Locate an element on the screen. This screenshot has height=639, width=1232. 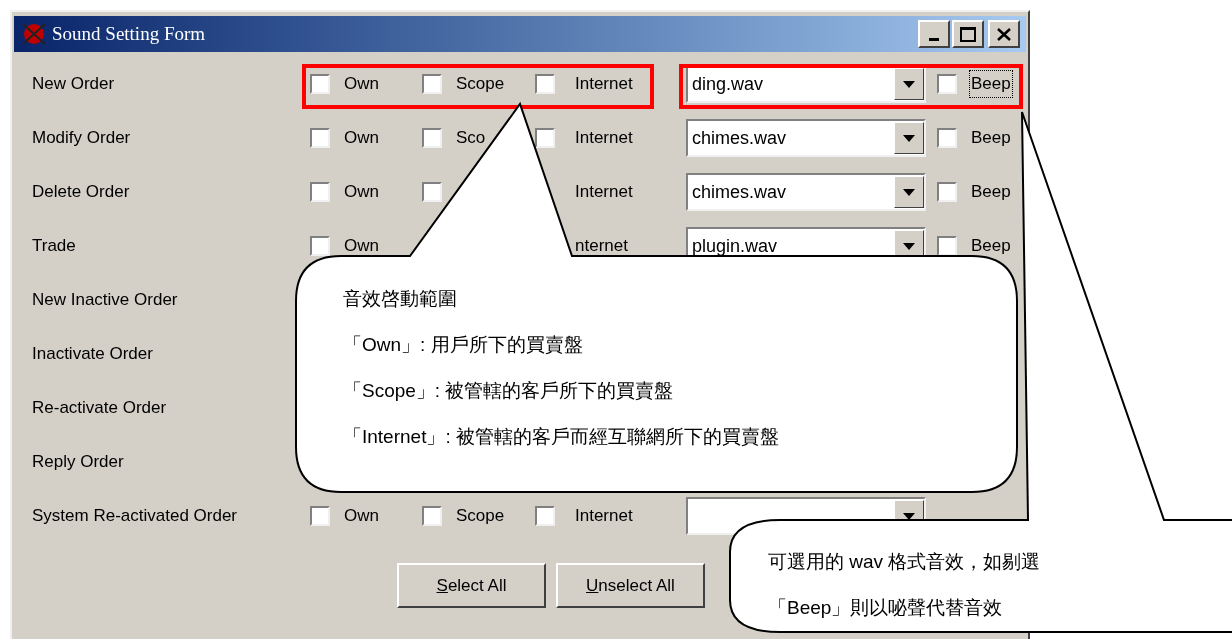
minimize-button is located at coordinates (934, 34).